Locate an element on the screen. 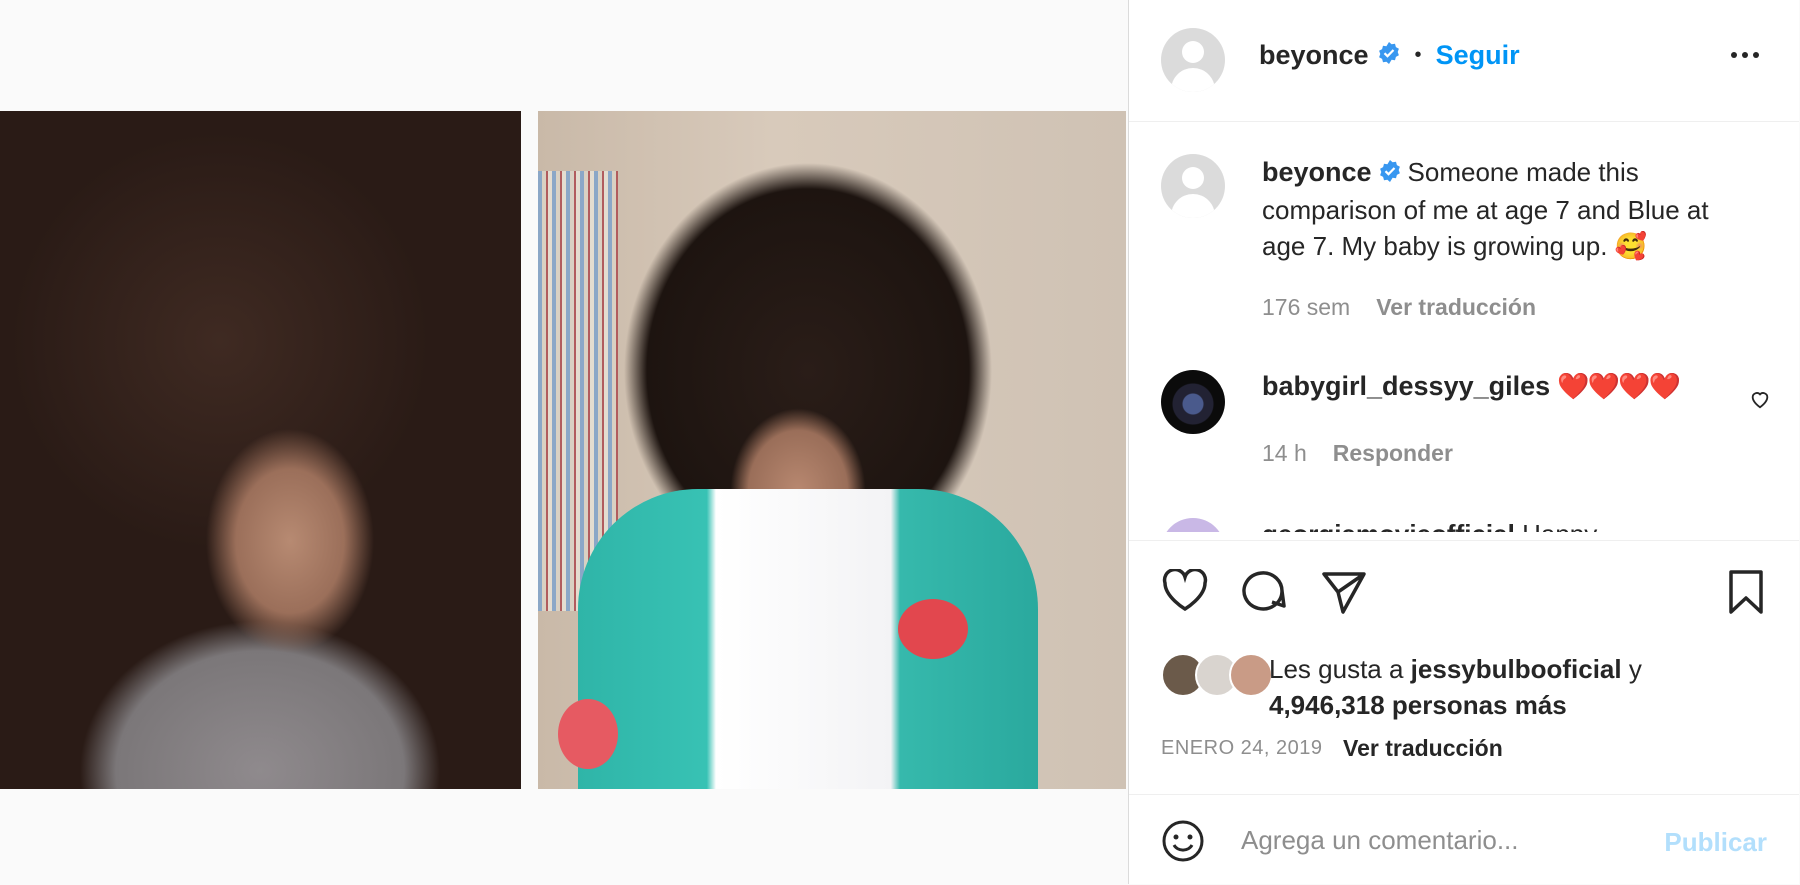 This screenshot has height=885, width=1800. header-user: beyonce • Seguir is located at coordinates (1389, 55).